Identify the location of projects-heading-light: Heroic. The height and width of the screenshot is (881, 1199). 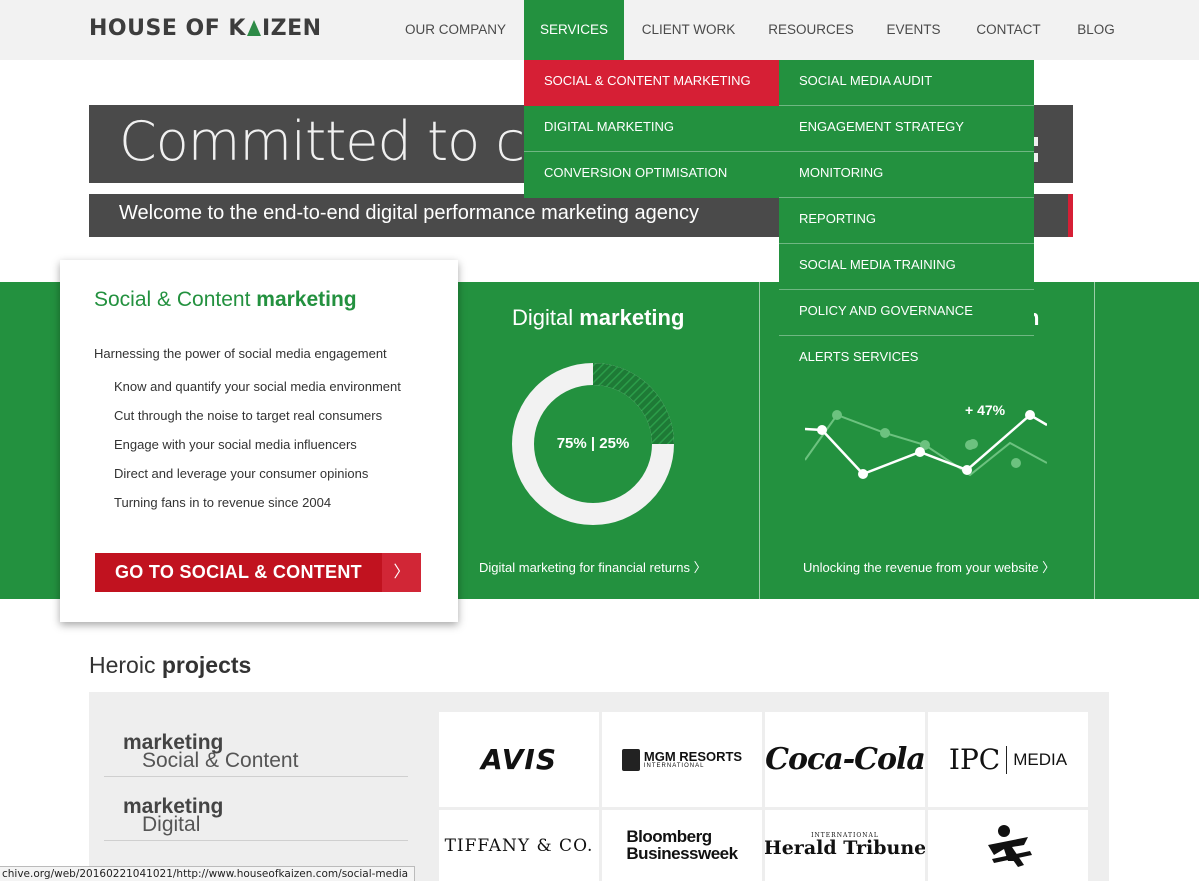
(125, 665).